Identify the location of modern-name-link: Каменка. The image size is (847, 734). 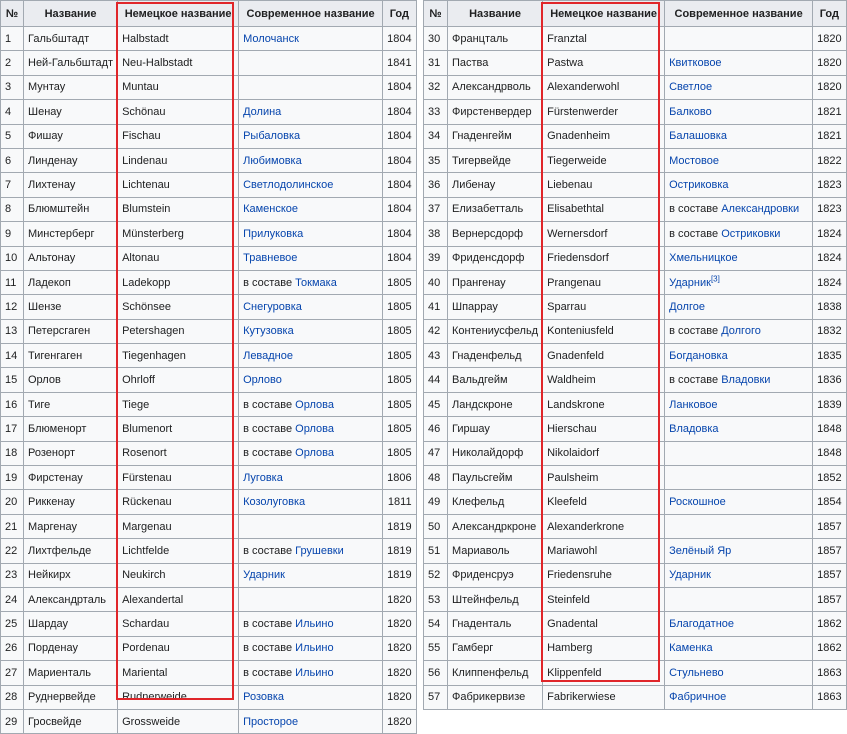
(690, 648).